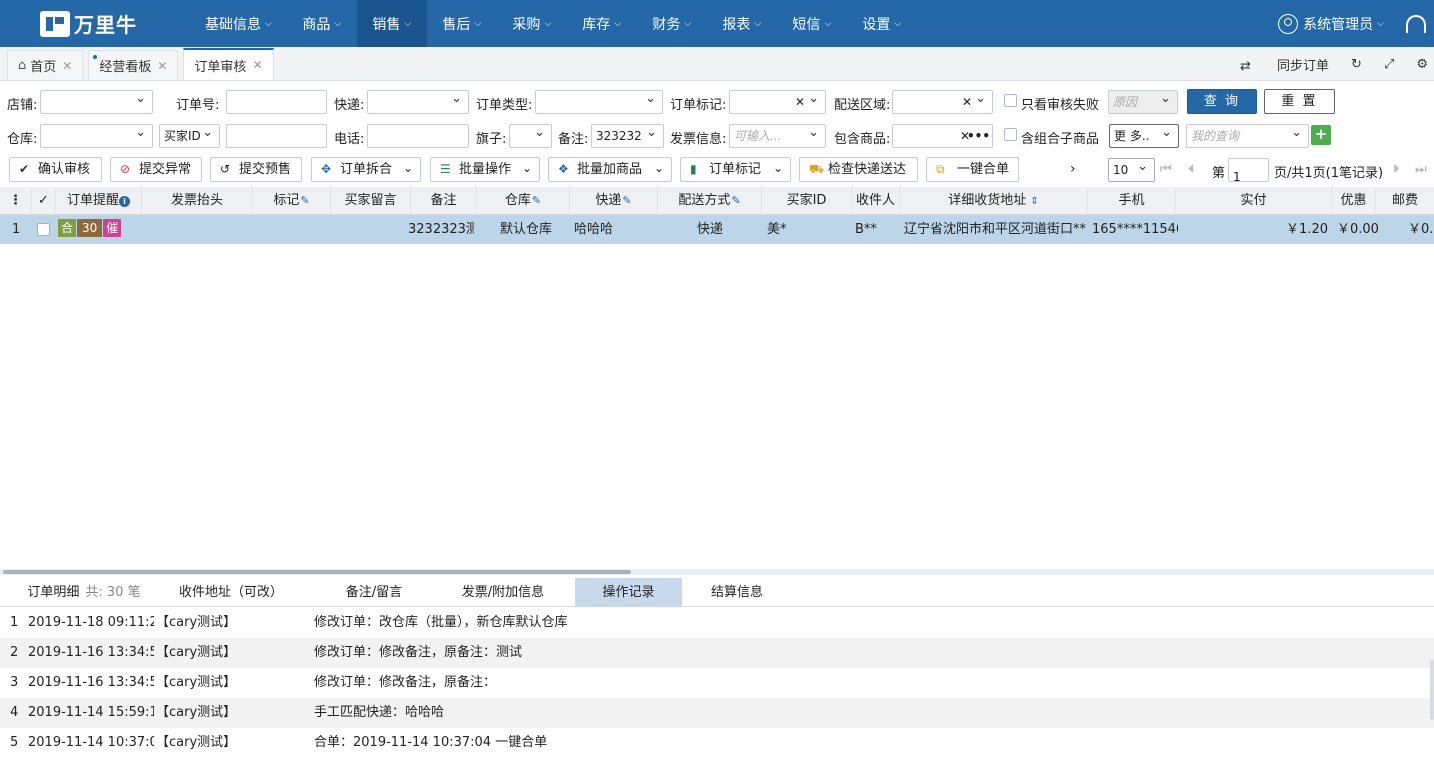  I want to click on col-mark: 标记✎, so click(292, 201).